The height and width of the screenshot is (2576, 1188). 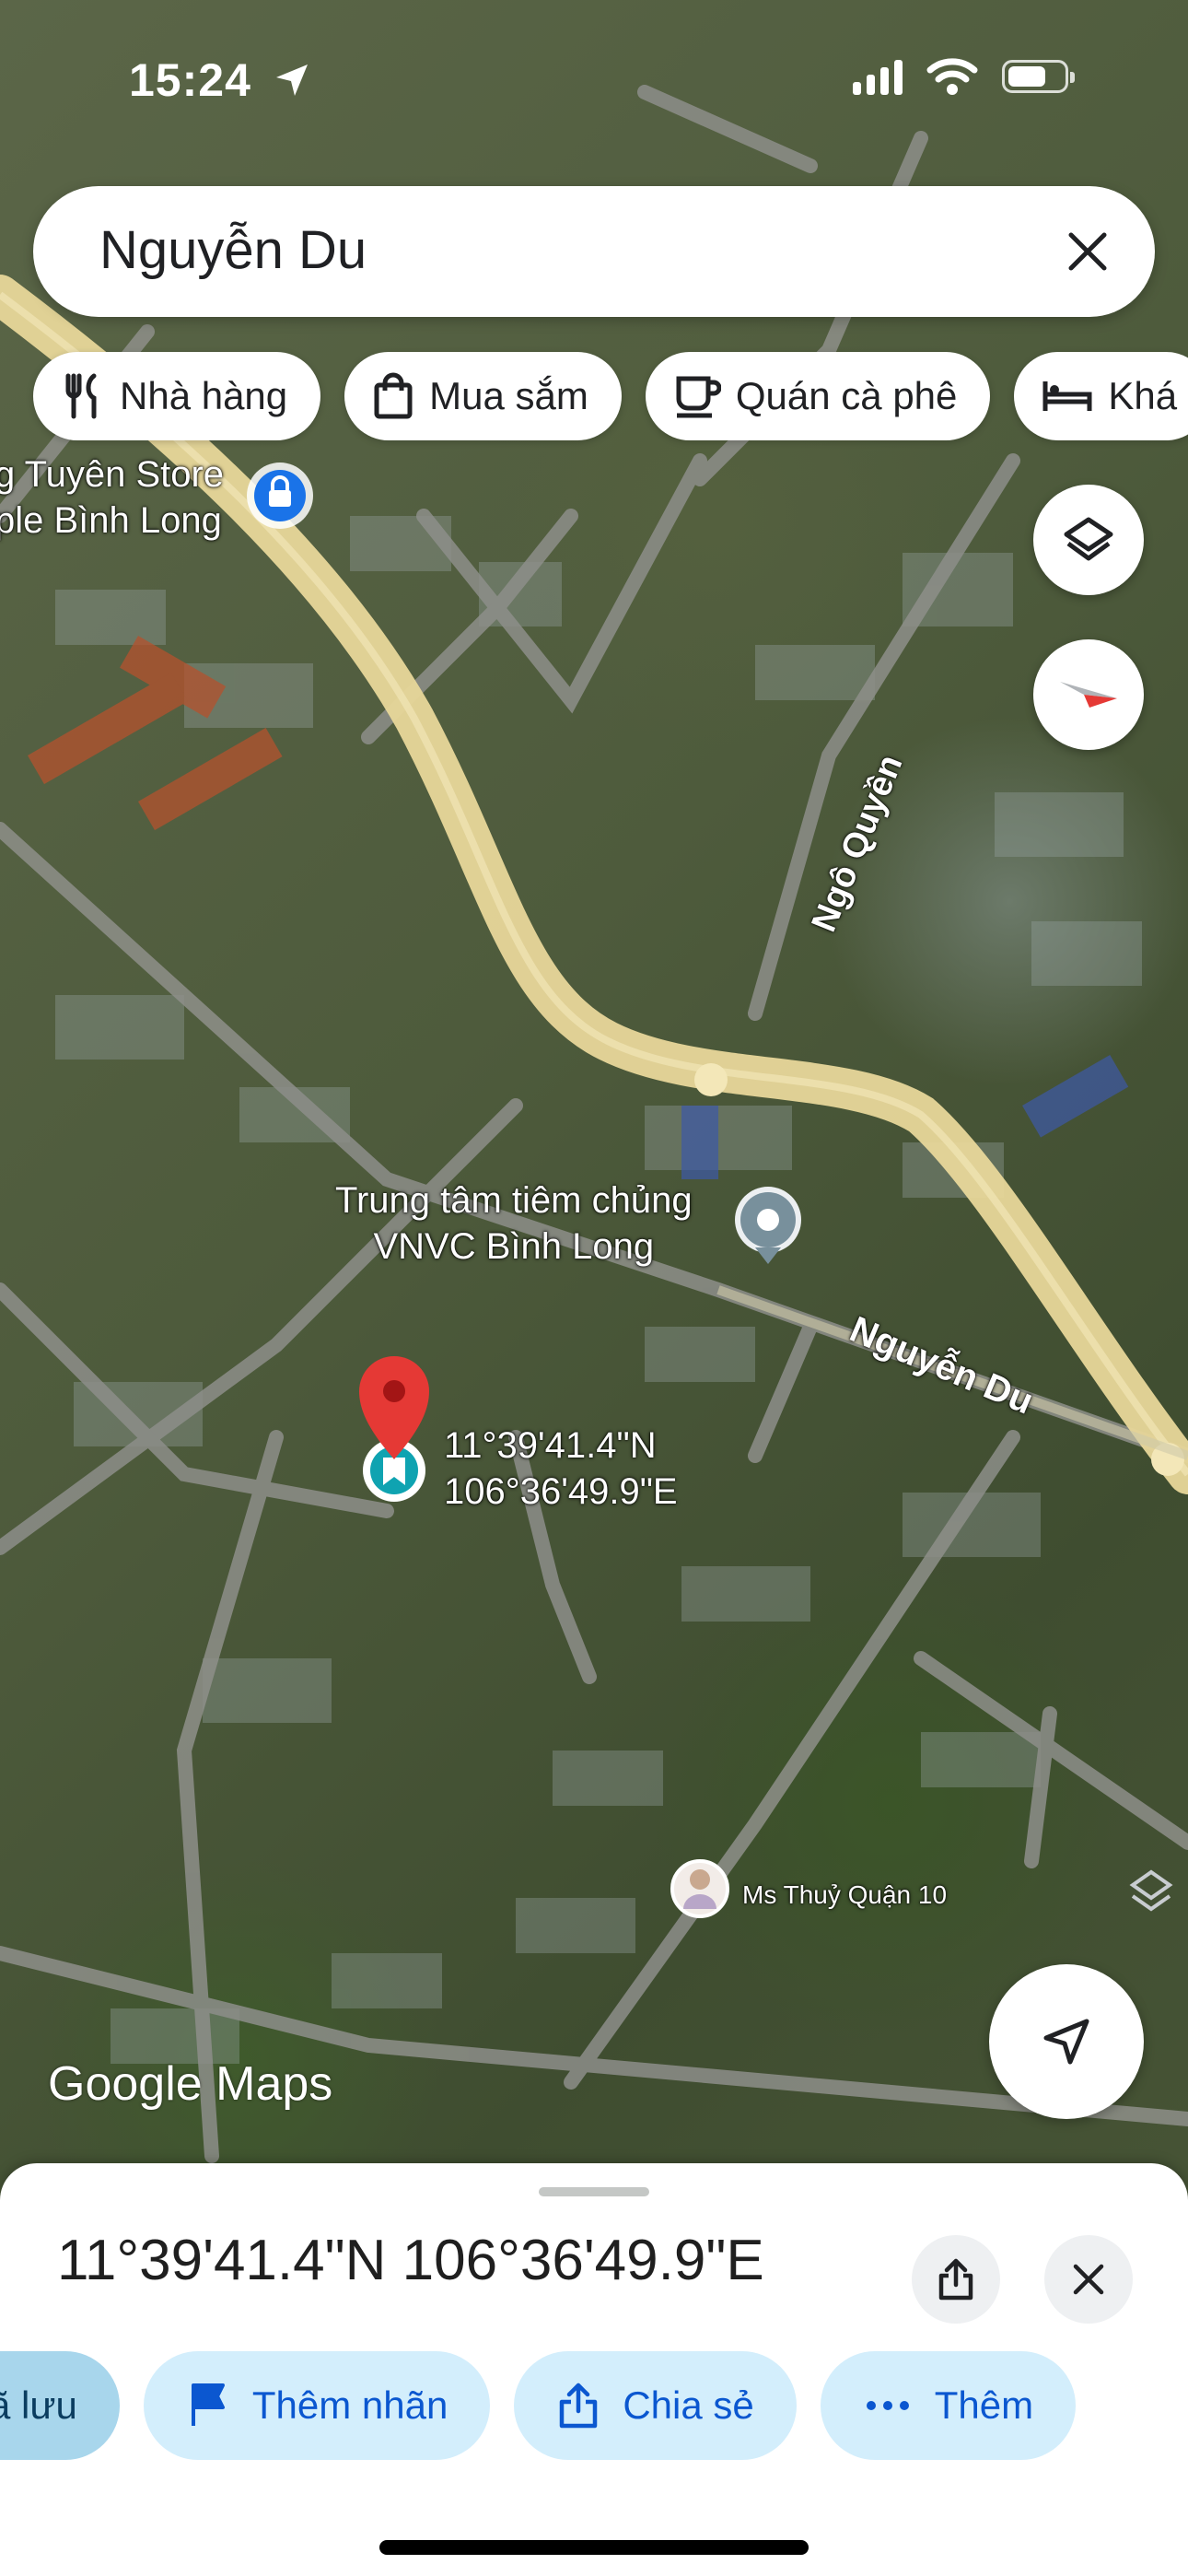 I want to click on pin-coordinates-label: 11°39'41.4"N 106°36'49.9"E, so click(x=561, y=1468).